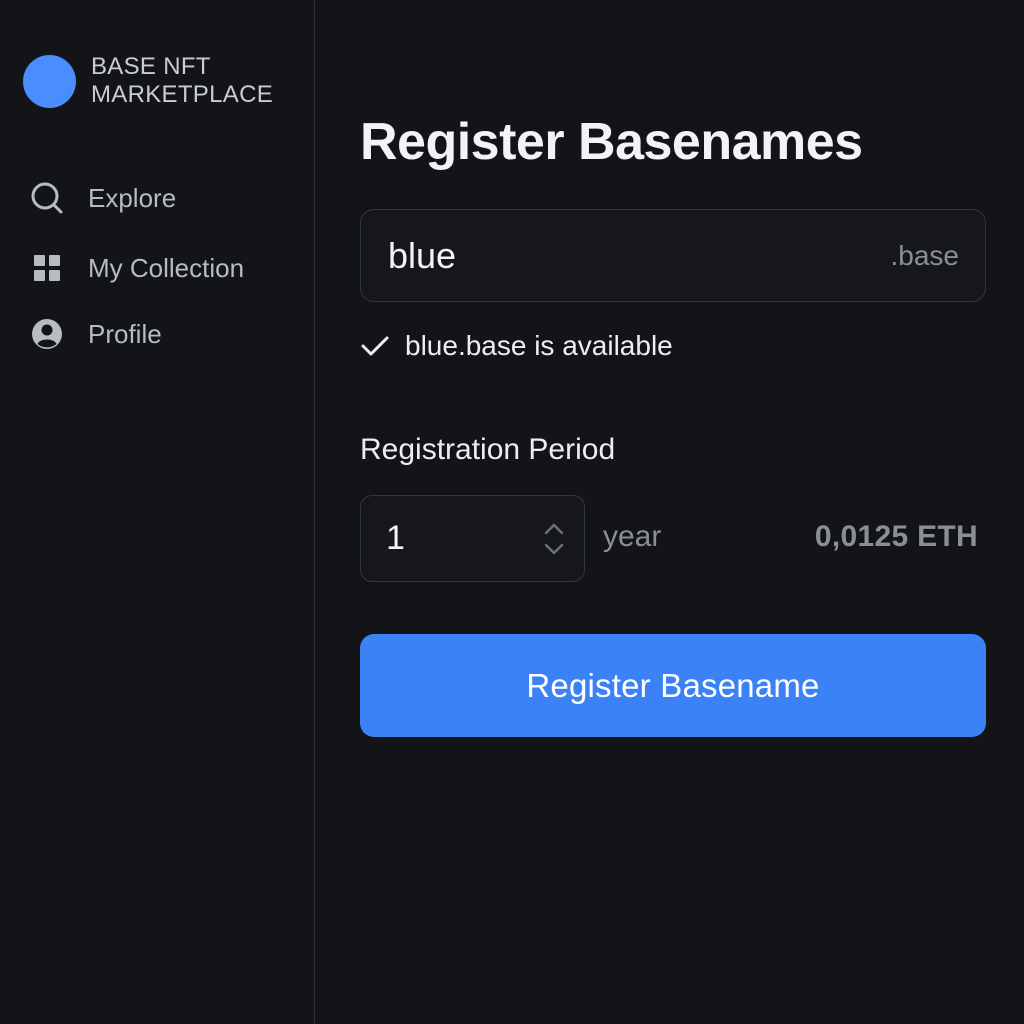 Image resolution: width=1024 pixels, height=1024 pixels. What do you see at coordinates (47, 268) in the screenshot?
I see `grid-icon` at bounding box center [47, 268].